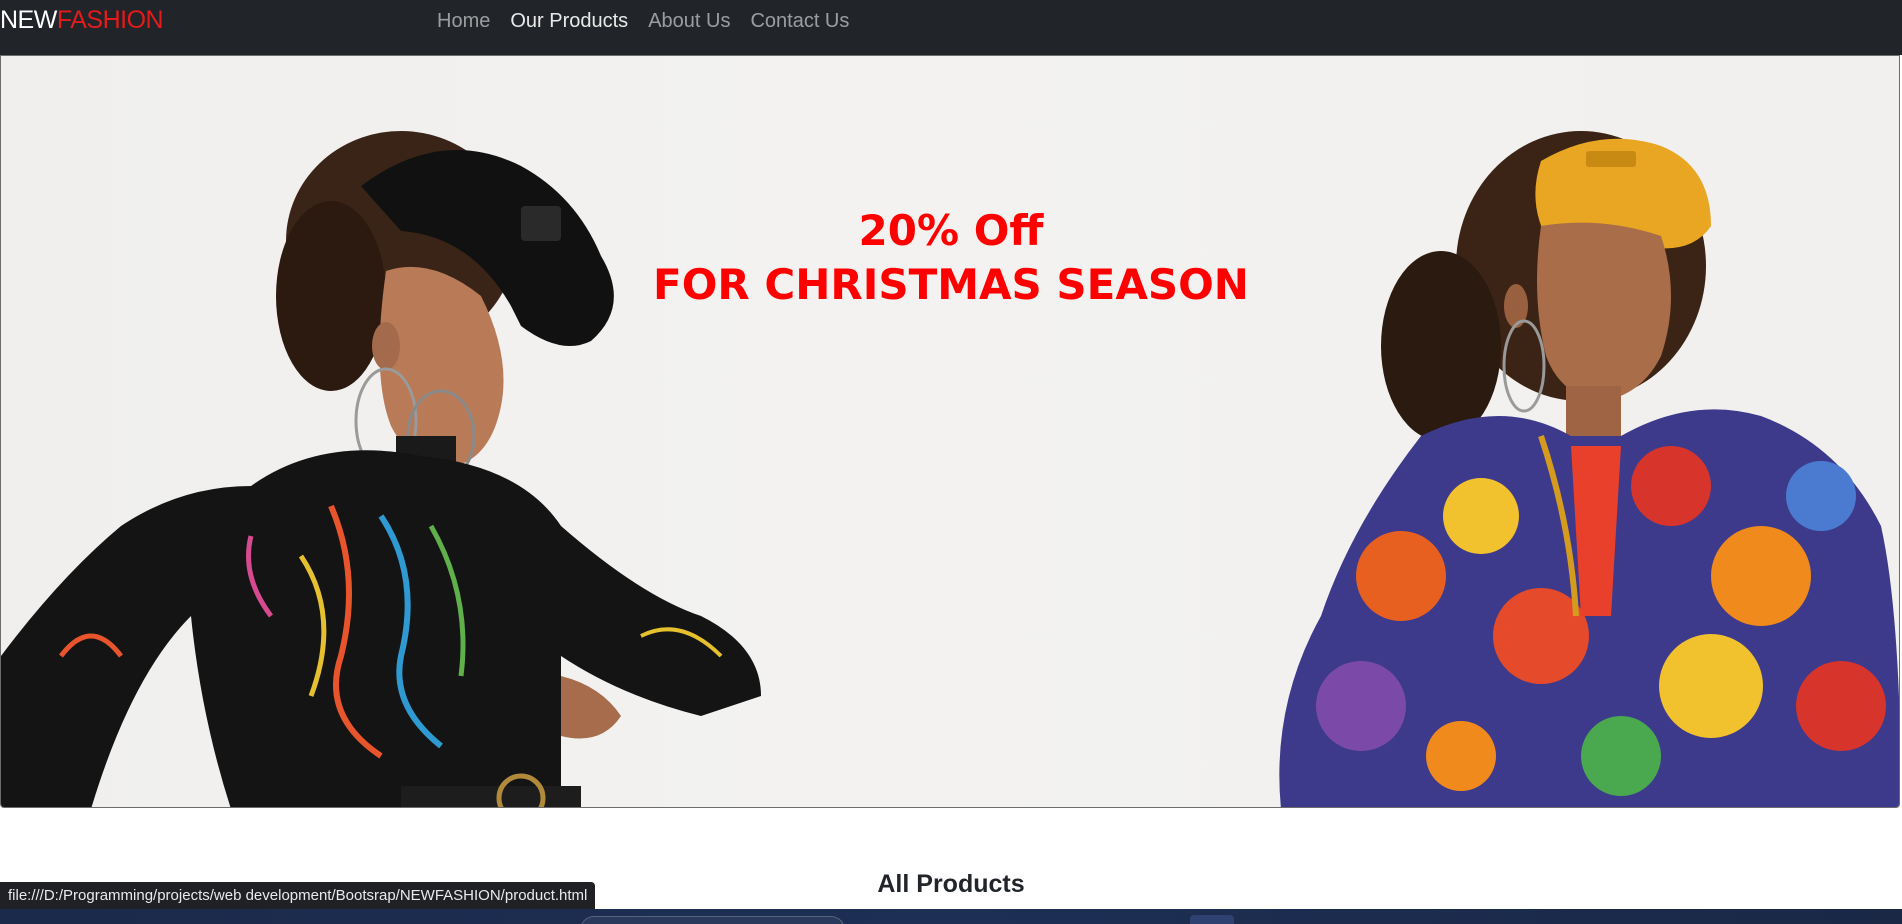 The image size is (1902, 924). I want to click on nav-link-our-products: Our Products, so click(569, 21).